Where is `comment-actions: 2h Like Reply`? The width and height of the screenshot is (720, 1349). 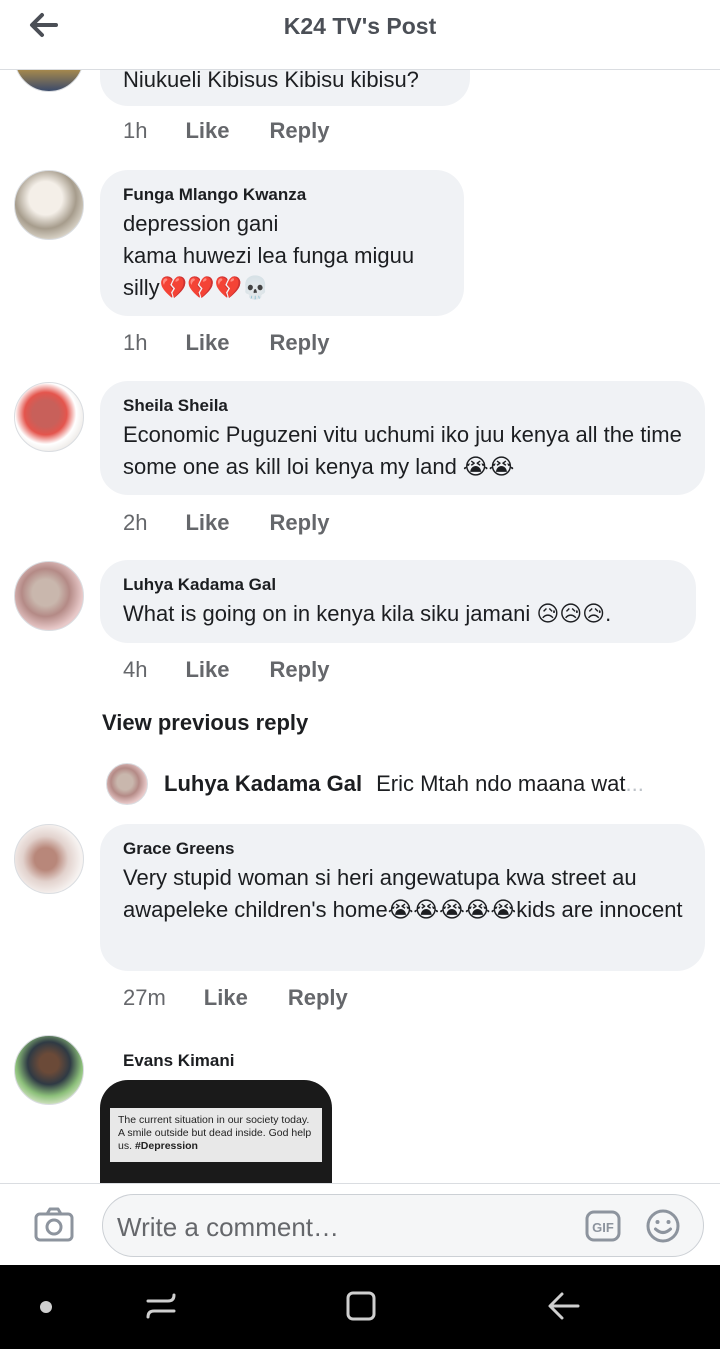
comment-actions: 2h Like Reply is located at coordinates (246, 523).